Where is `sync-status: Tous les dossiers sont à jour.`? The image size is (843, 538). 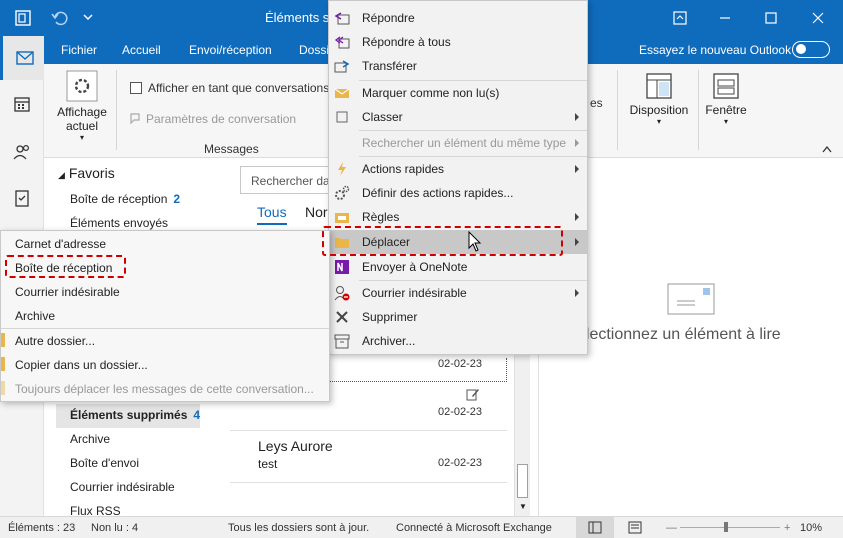
sync-status: Tous les dossiers sont à jour. is located at coordinates (299, 528).